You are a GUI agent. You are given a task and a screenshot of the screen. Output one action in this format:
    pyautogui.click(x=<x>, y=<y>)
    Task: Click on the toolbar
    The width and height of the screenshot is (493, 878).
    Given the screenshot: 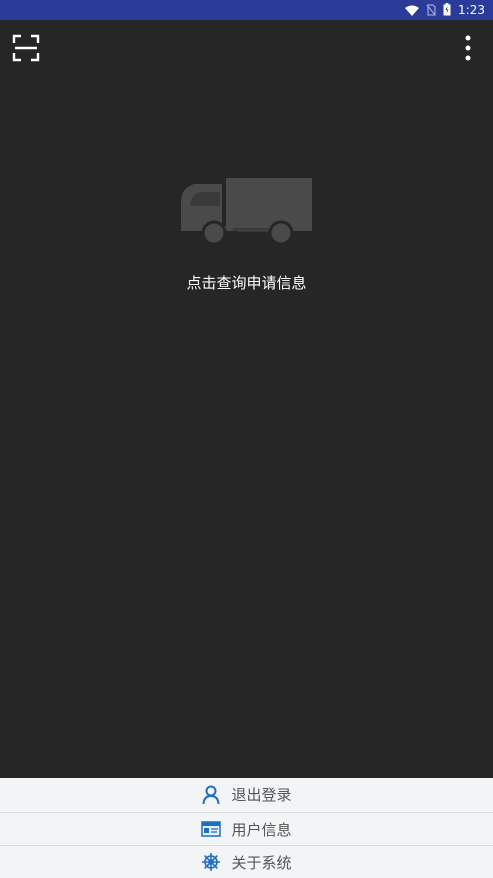 What is the action you would take?
    pyautogui.click(x=246, y=49)
    